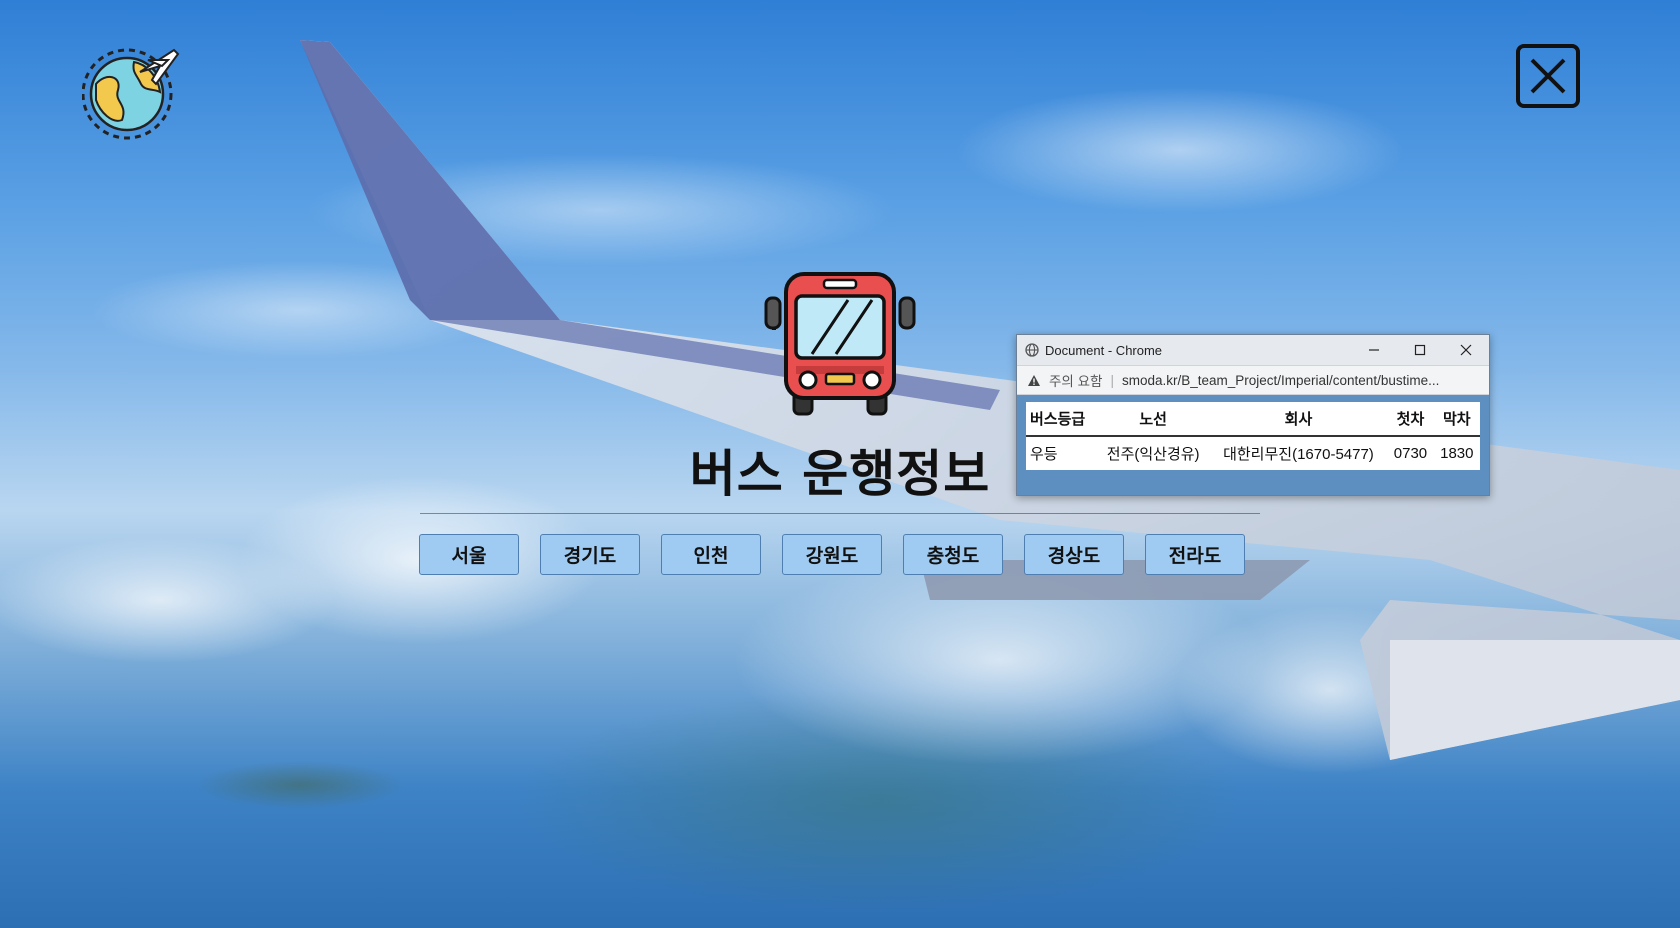  I want to click on cell-company: 대한리무진(1670-5477), so click(1298, 454).